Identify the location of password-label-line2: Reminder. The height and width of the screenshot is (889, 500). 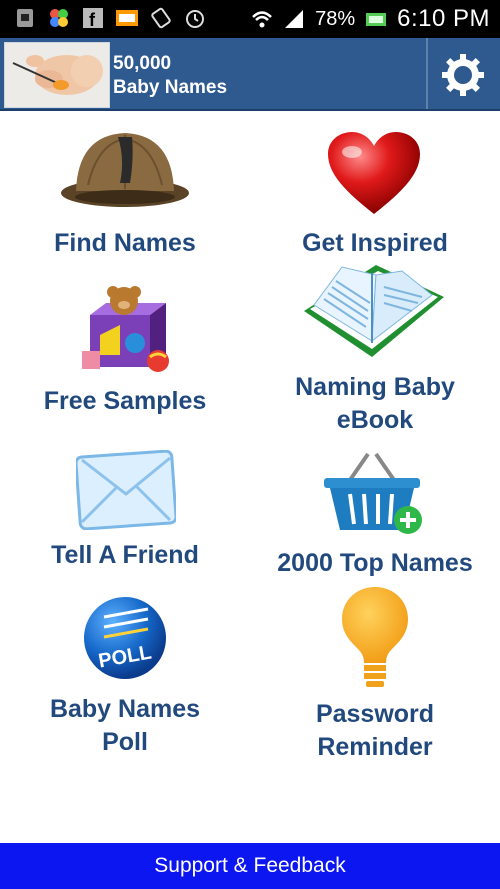
(375, 747).